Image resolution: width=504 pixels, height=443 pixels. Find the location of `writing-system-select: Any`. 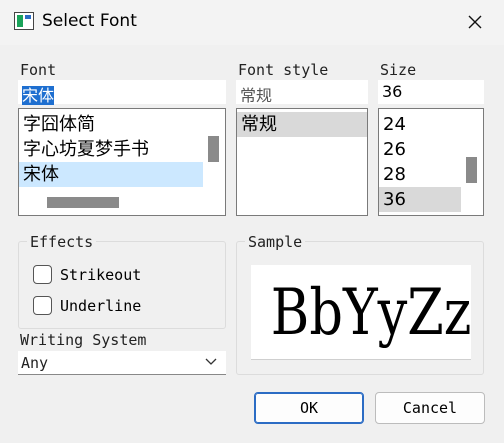

writing-system-select: Any is located at coordinates (122, 363).